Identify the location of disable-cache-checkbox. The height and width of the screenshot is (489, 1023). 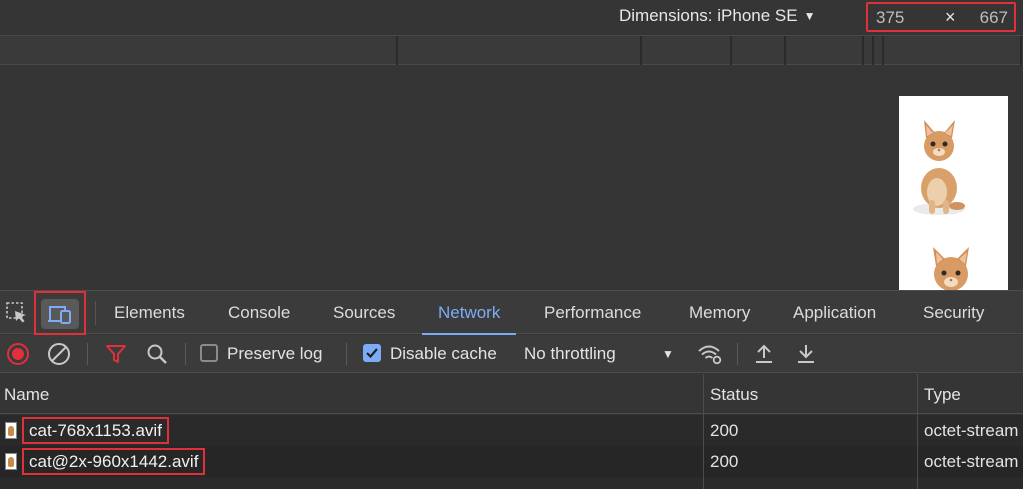
(372, 353).